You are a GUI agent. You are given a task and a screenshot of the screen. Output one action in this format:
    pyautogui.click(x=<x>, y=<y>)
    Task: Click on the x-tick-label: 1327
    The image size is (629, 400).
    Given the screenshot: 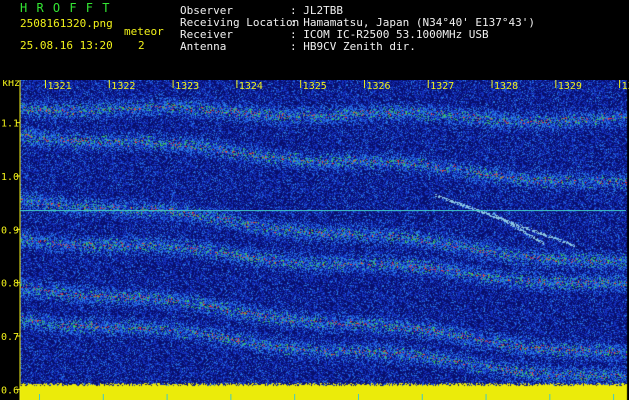 What is the action you would take?
    pyautogui.click(x=442, y=86)
    